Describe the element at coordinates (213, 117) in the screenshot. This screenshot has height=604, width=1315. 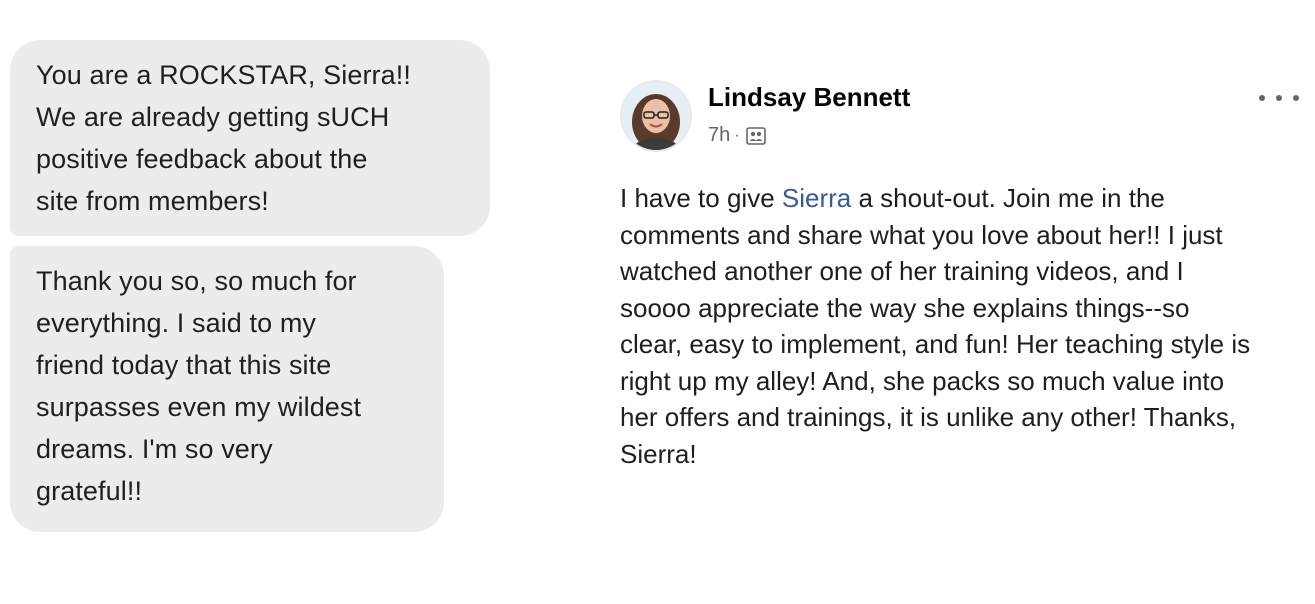
I see `message-text-line: We are already getting sUCH` at that location.